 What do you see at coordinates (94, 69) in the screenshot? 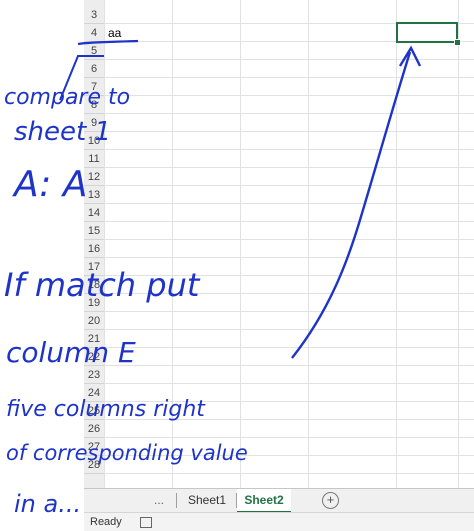
I see `row-header: 6` at bounding box center [94, 69].